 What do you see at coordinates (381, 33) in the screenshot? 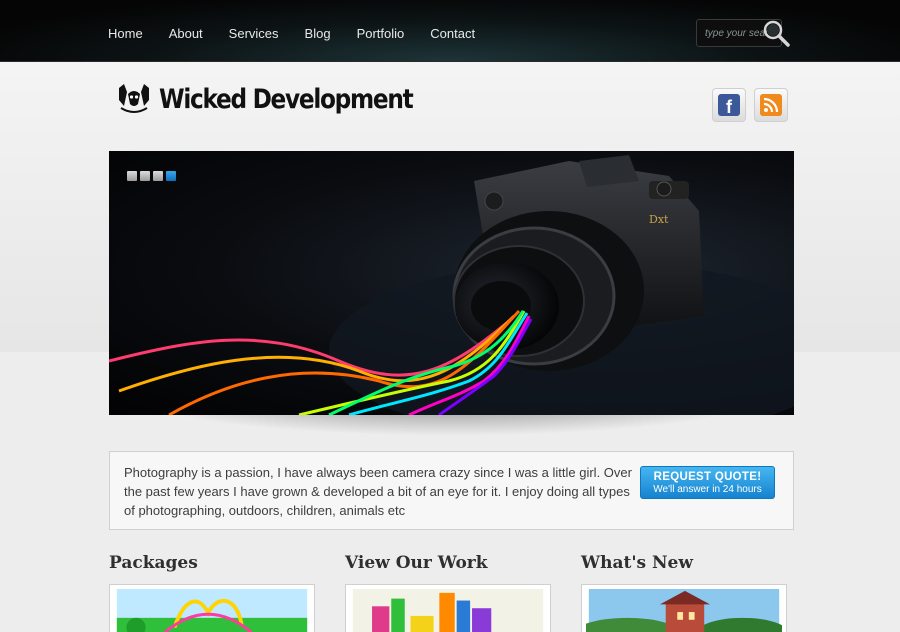
I see `nav-portfolio: Portfolio` at bounding box center [381, 33].